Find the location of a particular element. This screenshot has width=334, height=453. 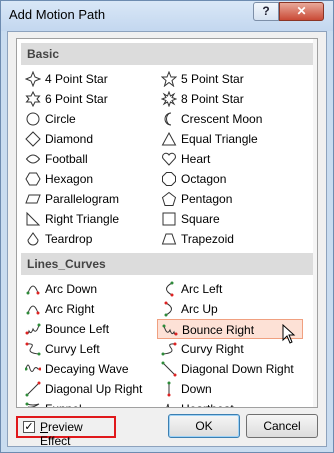

curvy-left-icon is located at coordinates (33, 349).